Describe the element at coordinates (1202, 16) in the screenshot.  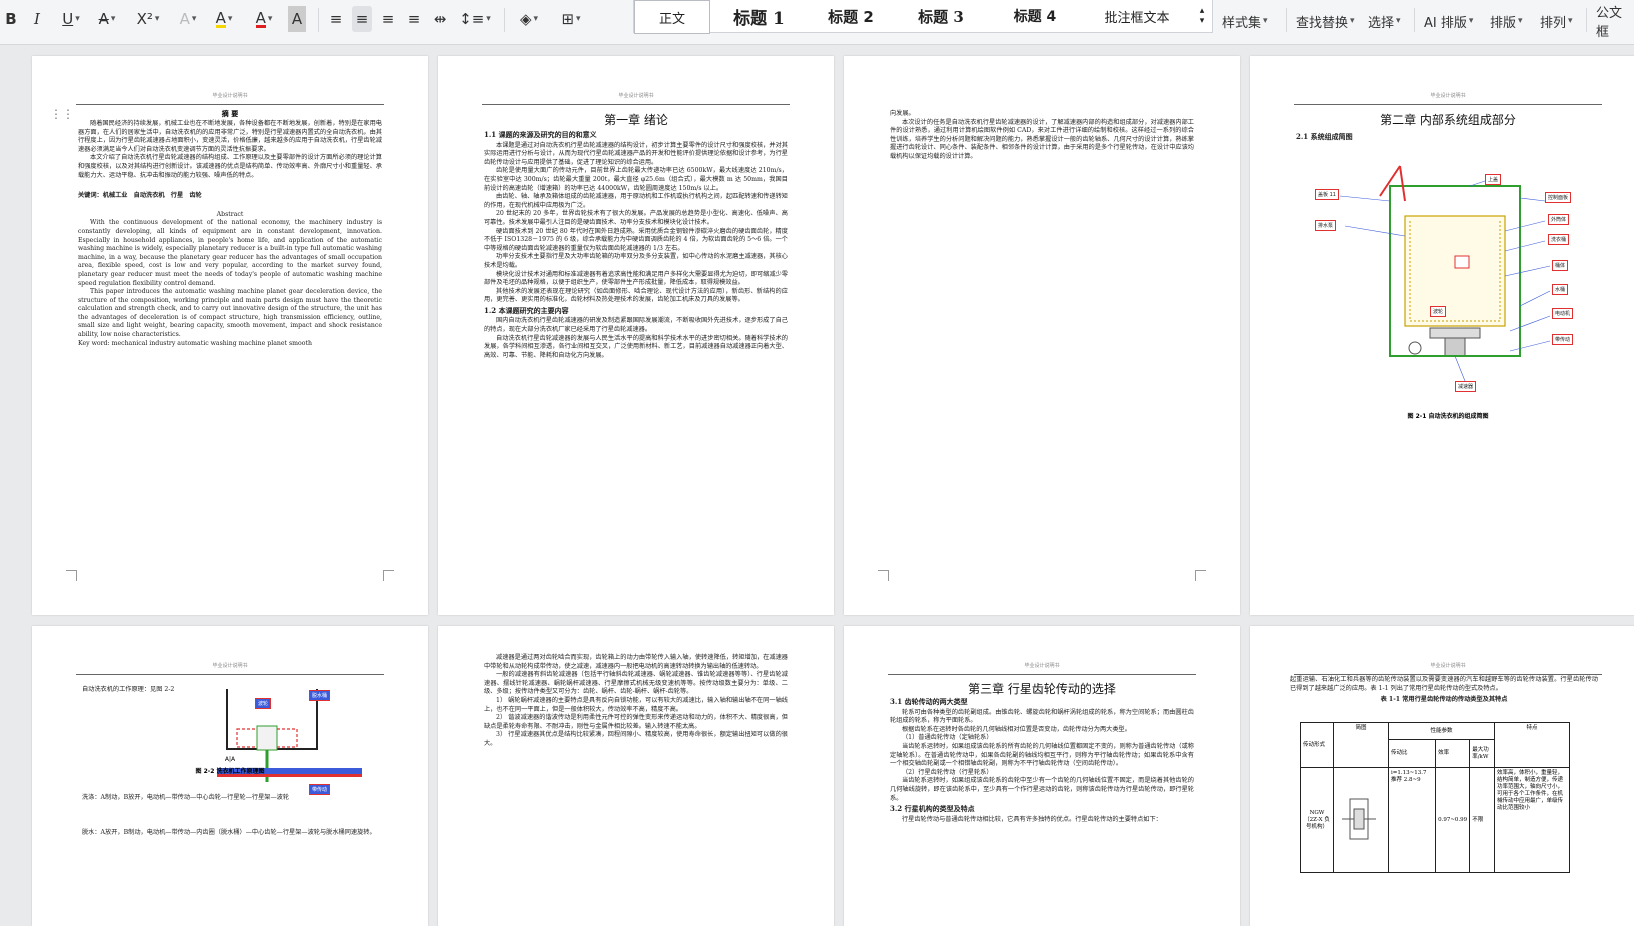
I see `style-gallery-scroll: ▴ ▾` at that location.